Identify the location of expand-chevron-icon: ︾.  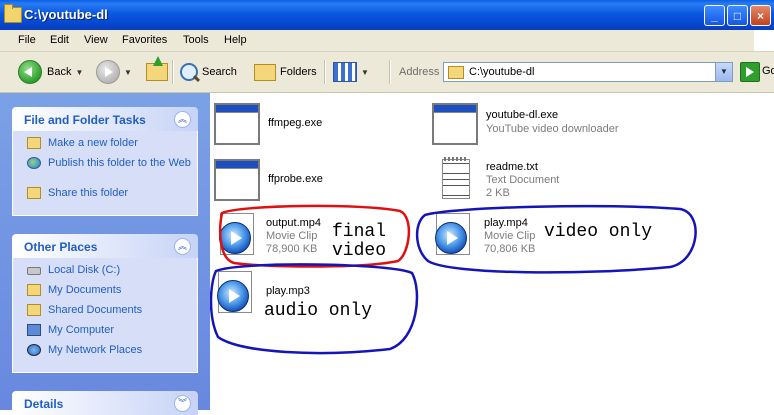
(182, 403).